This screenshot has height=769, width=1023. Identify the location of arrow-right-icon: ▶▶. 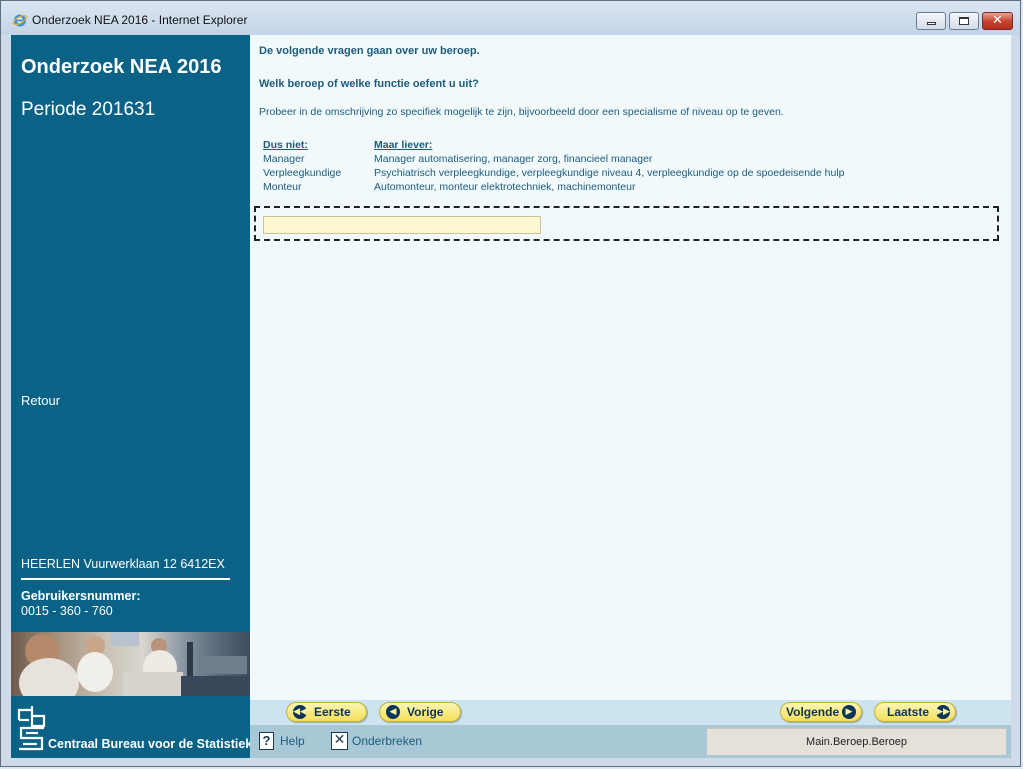
(943, 712).